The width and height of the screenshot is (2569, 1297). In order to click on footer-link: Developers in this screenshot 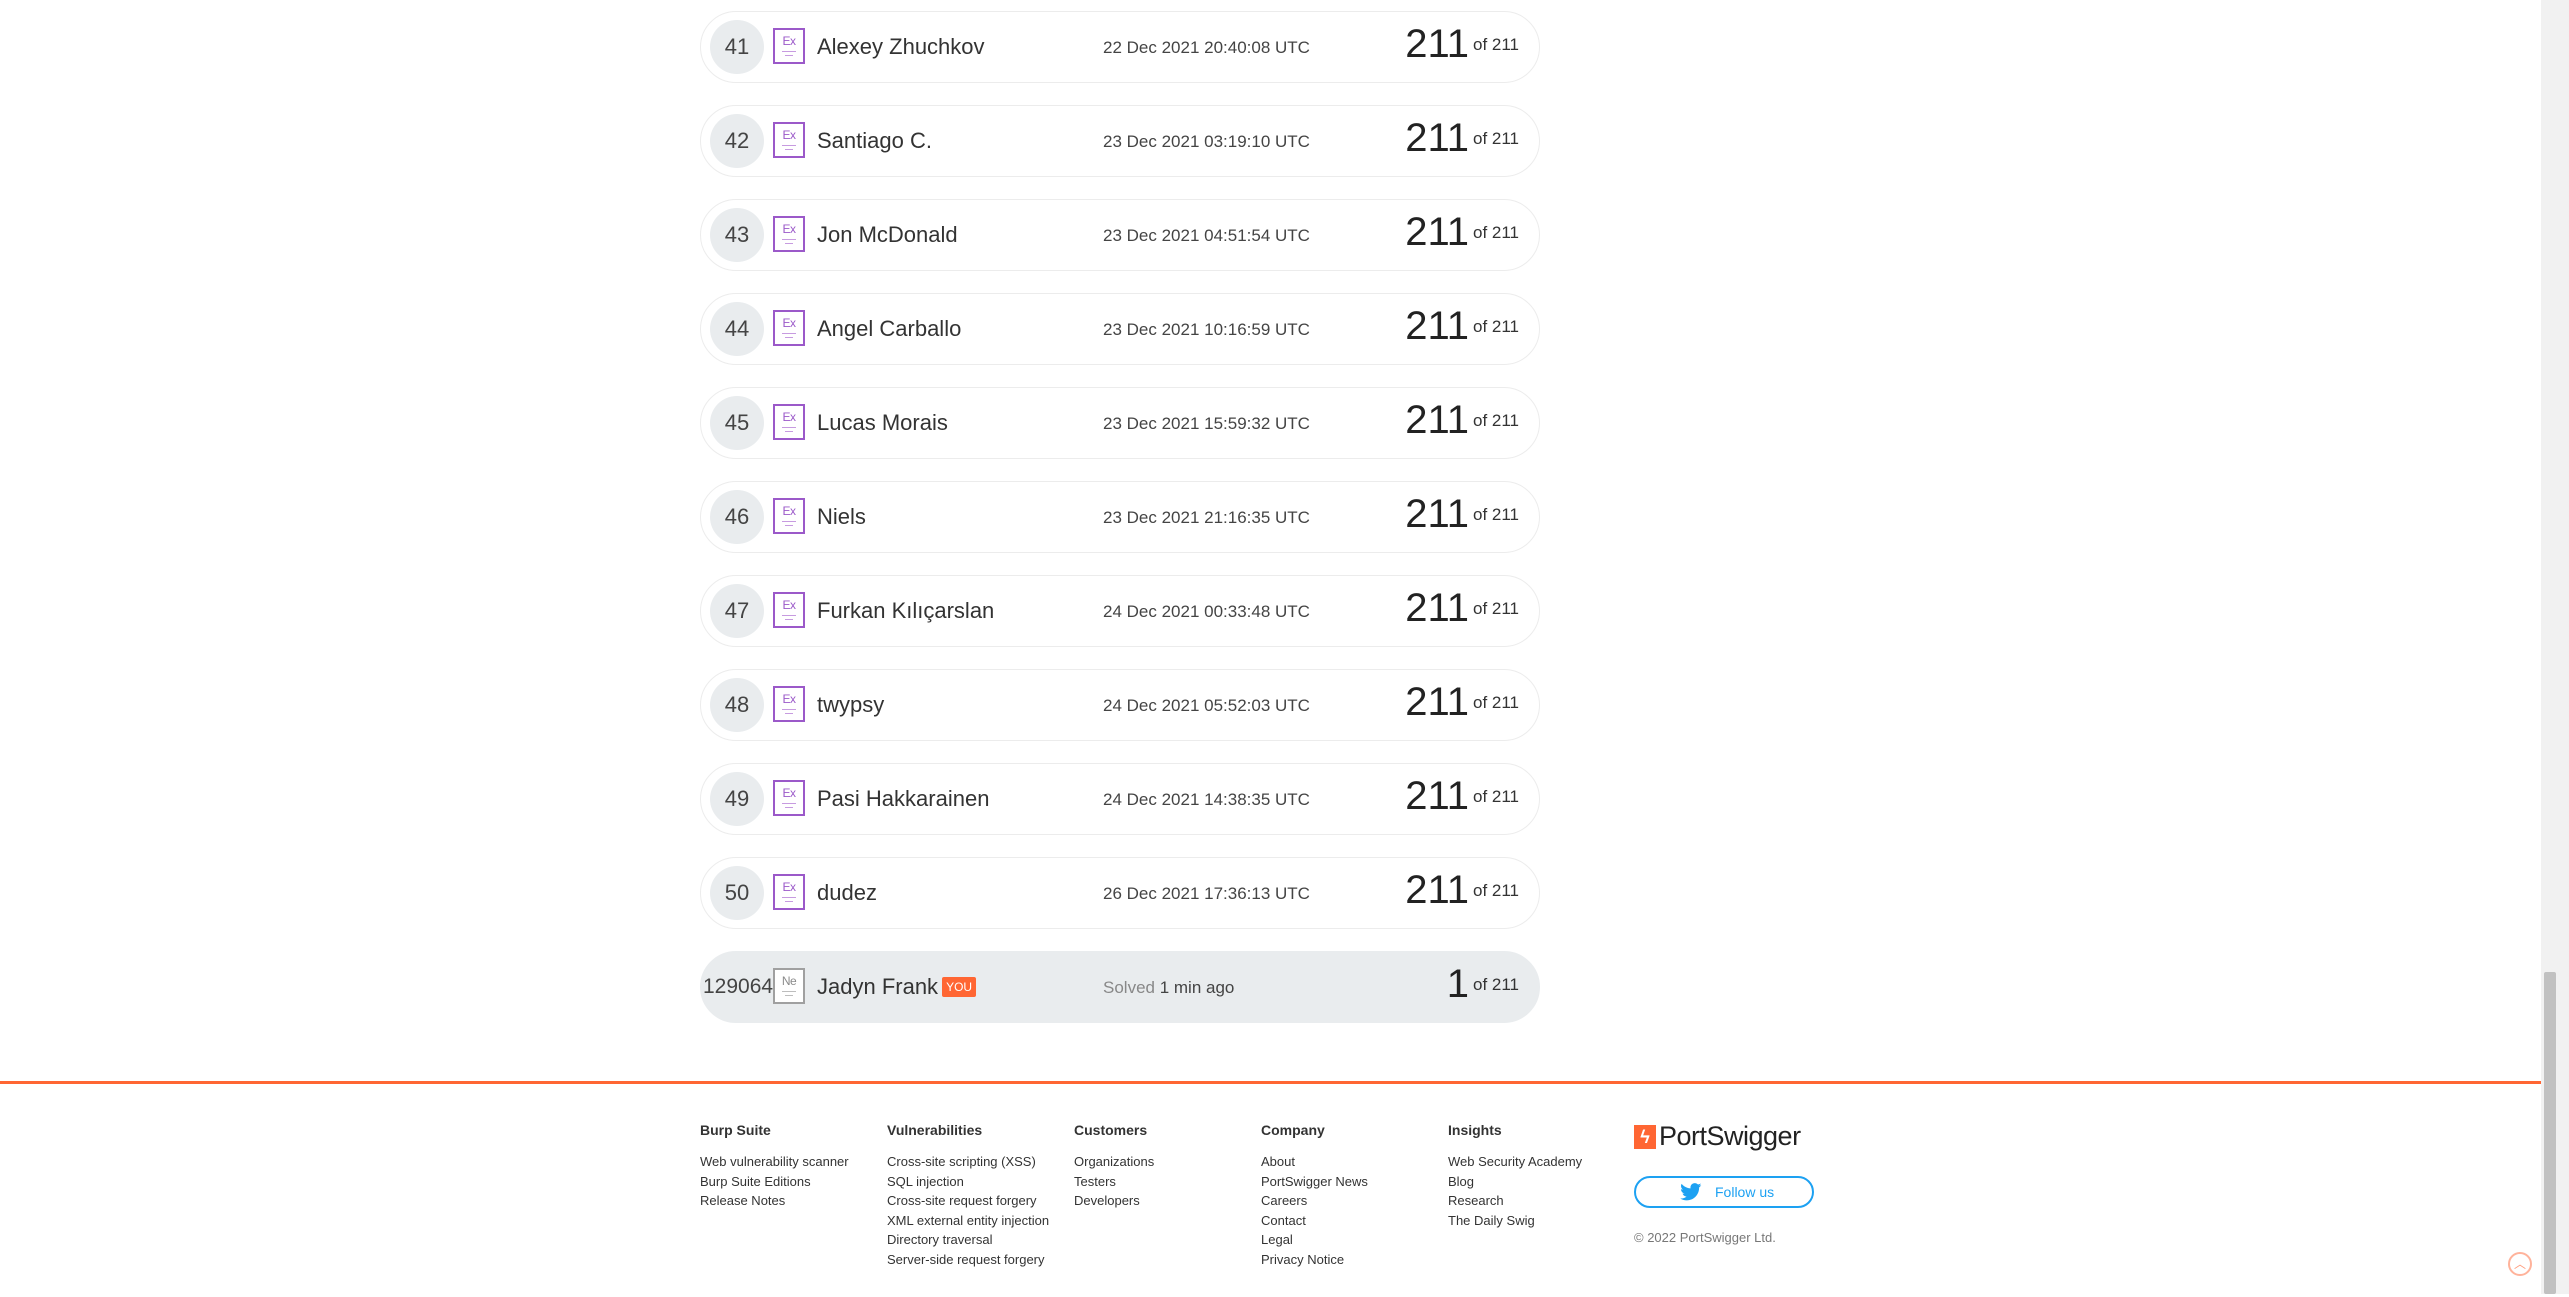, I will do `click(1114, 1201)`.